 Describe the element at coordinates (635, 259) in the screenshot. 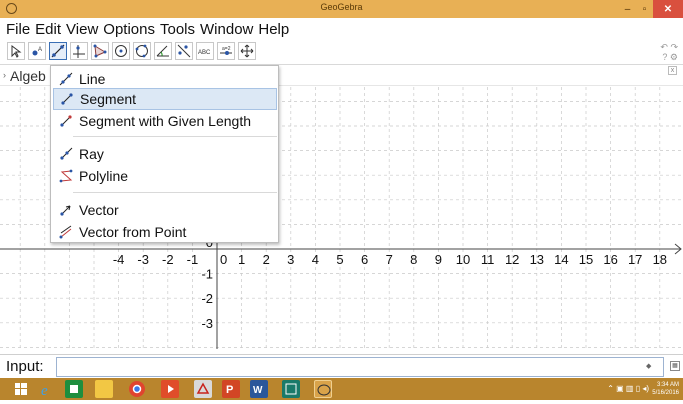

I see `x-tick-label: 17` at that location.